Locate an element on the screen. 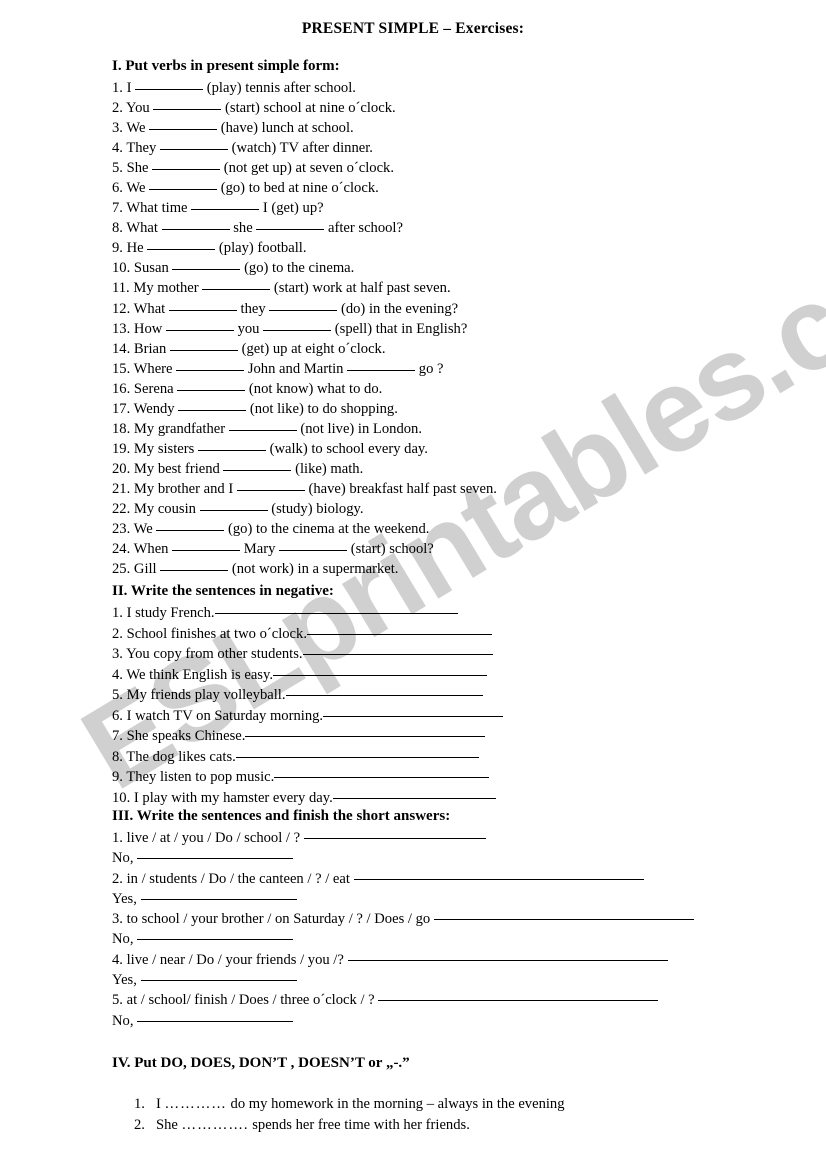  item-number: 12. is located at coordinates (121, 308).